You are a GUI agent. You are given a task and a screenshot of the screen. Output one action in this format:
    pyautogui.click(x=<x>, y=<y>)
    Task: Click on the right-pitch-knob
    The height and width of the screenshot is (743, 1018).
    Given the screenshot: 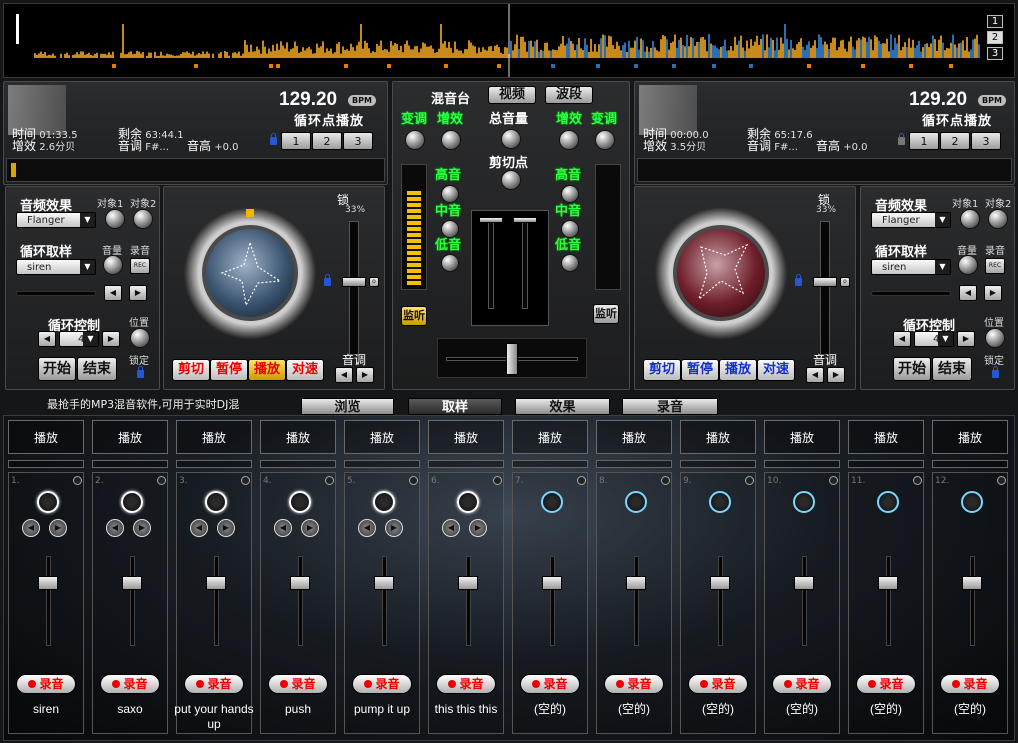 What is the action you would take?
    pyautogui.click(x=605, y=140)
    